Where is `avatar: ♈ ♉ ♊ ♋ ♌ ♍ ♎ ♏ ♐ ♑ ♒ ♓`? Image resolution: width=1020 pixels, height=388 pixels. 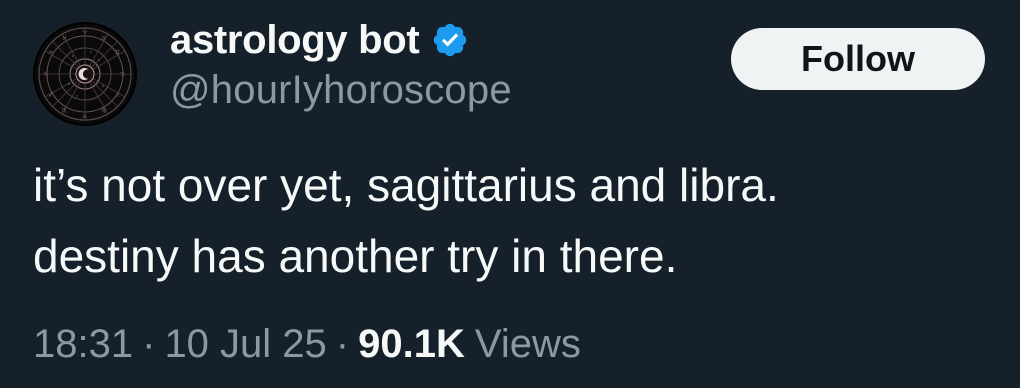
avatar: ♈ ♉ ♊ ♋ ♌ ♍ ♎ ♏ ♐ ♑ ♒ ♓ is located at coordinates (85, 74).